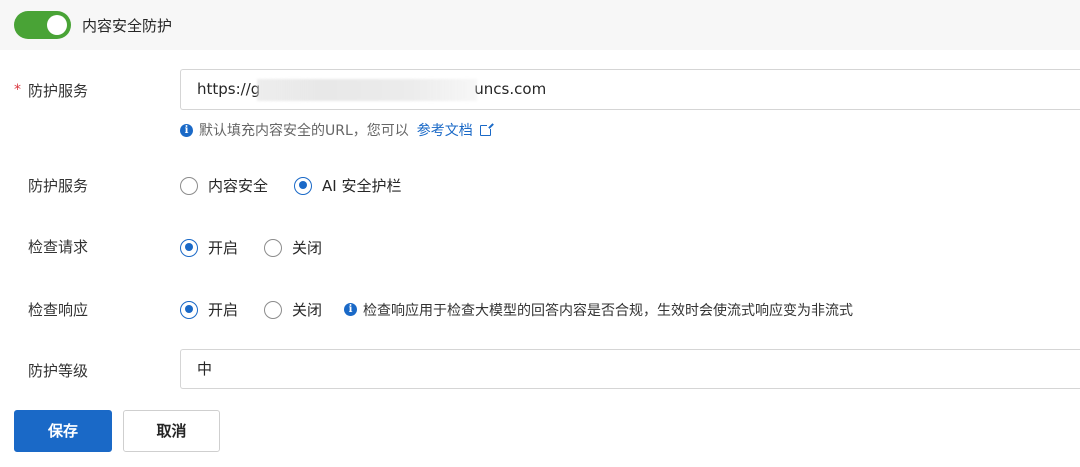 The image size is (1080, 467). I want to click on service-url-label: 防护服务, so click(58, 91).